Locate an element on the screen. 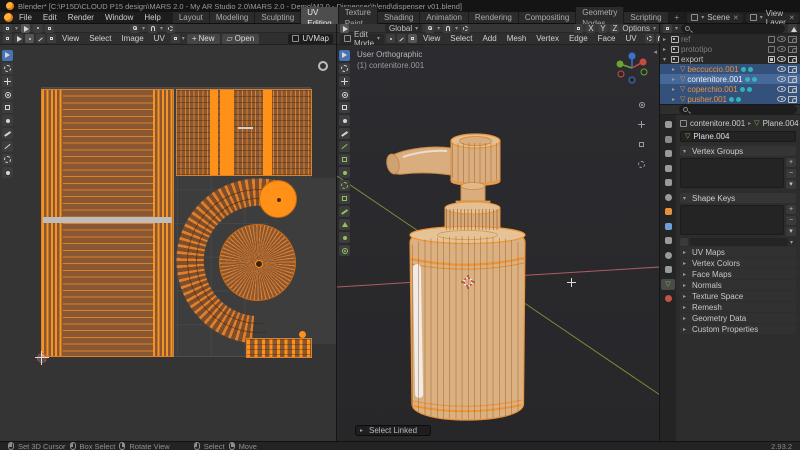  image-browse-icon is located at coordinates (175, 38).